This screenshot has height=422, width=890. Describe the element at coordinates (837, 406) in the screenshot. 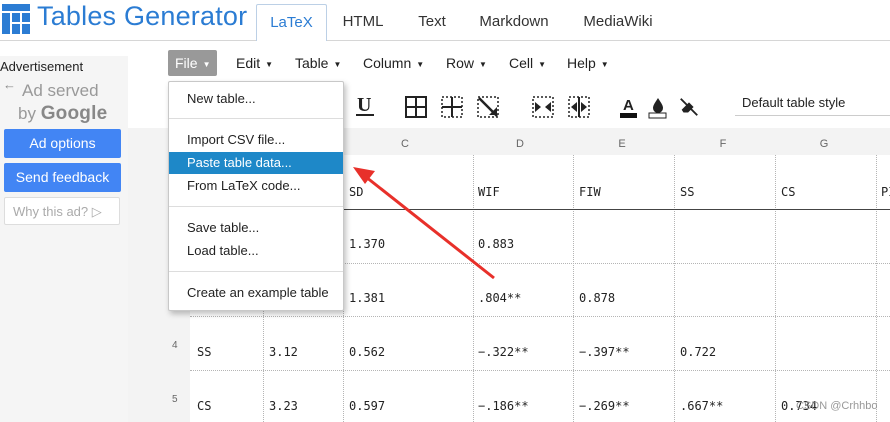

I see `watermark: CSDN @Crhhbo` at that location.